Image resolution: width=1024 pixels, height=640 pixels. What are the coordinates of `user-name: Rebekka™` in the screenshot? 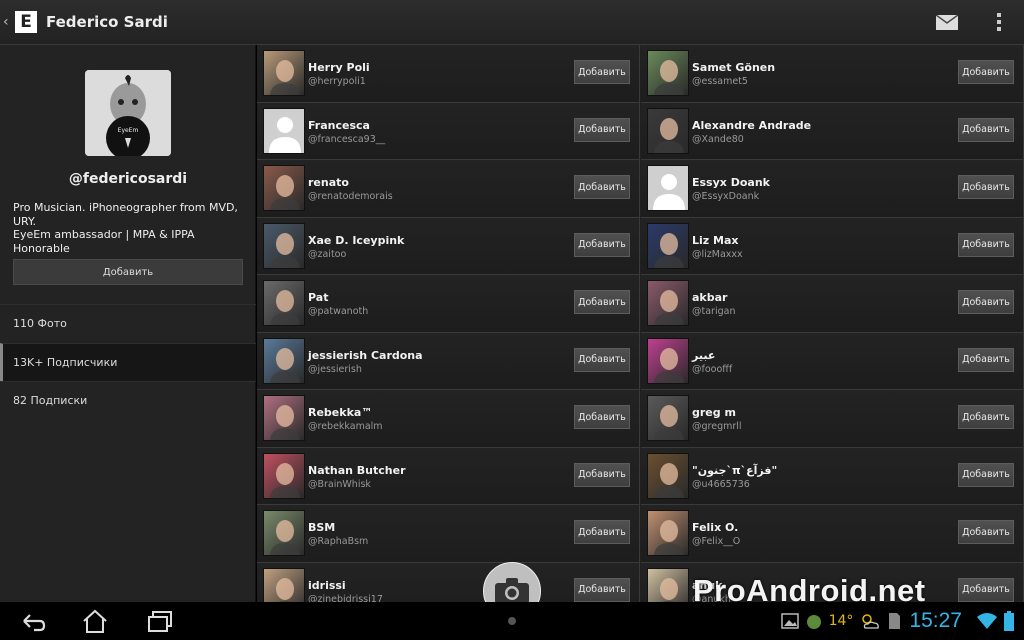 It's located at (340, 412).